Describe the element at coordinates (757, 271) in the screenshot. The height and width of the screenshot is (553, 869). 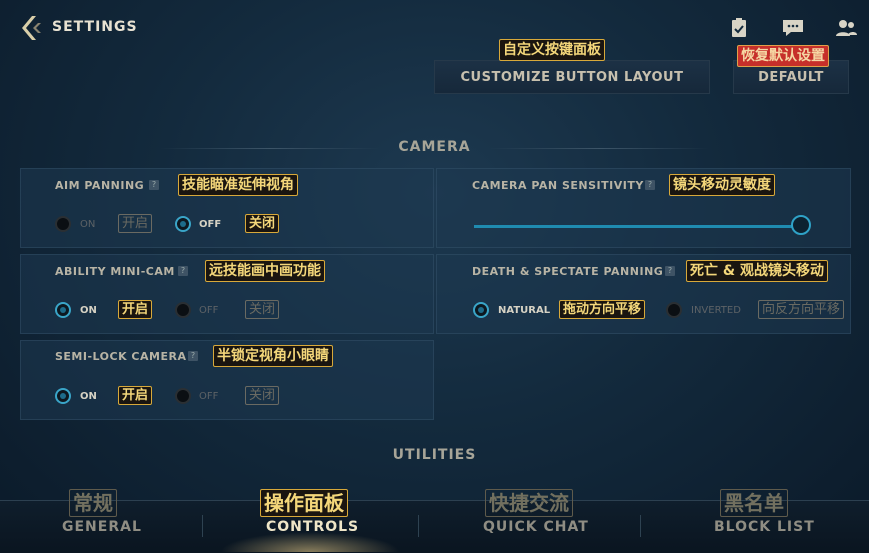
I see `death-spectate-tag: 死亡 & 观战镜头移动` at that location.